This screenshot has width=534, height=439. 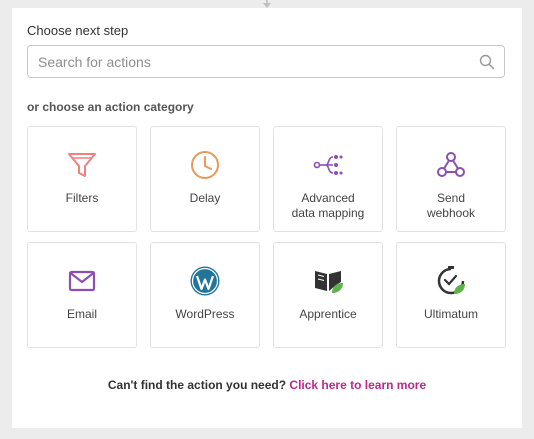 I want to click on category-card-wordpress: WordPress, so click(x=205, y=295).